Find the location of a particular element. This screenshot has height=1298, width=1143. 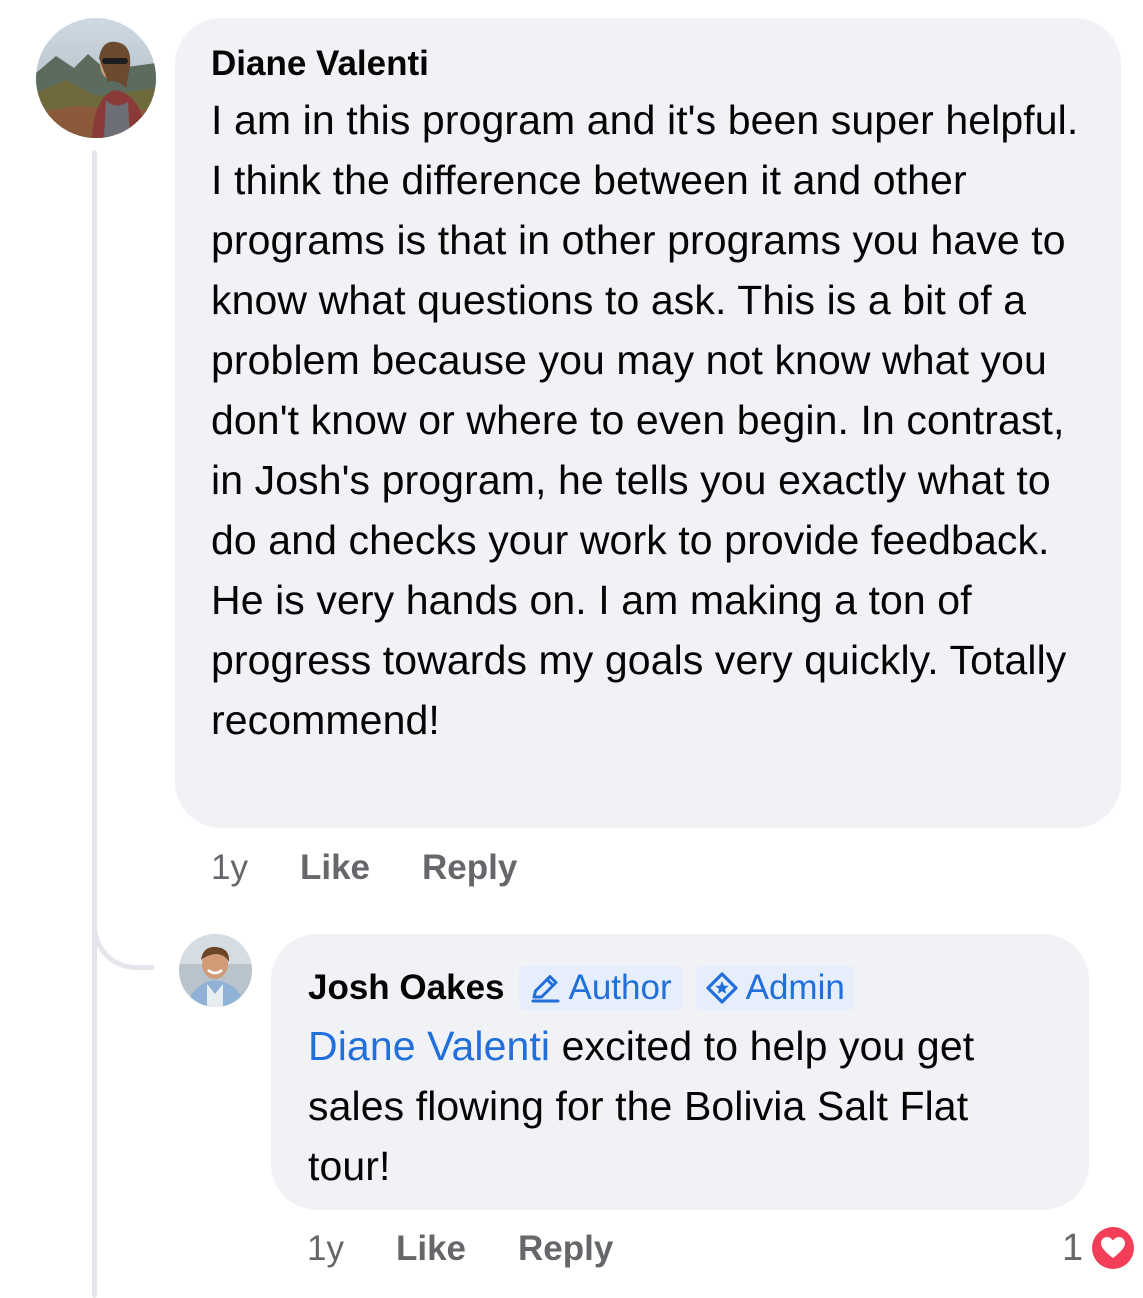

comment-actions-diane: 1y Like Reply is located at coordinates (364, 868).